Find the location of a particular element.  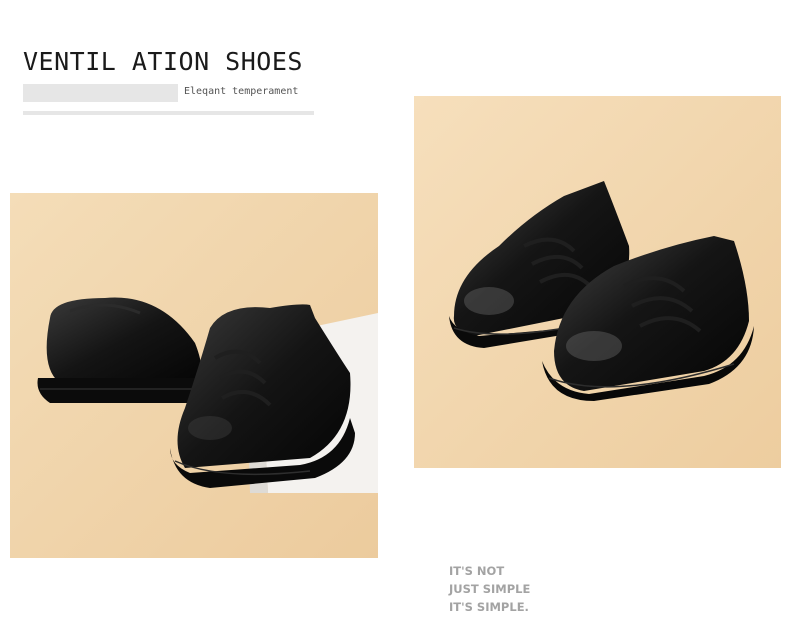

tagline: IT'S NOT JUST SIMPLE IT'S SIMPLE. is located at coordinates (489, 589).